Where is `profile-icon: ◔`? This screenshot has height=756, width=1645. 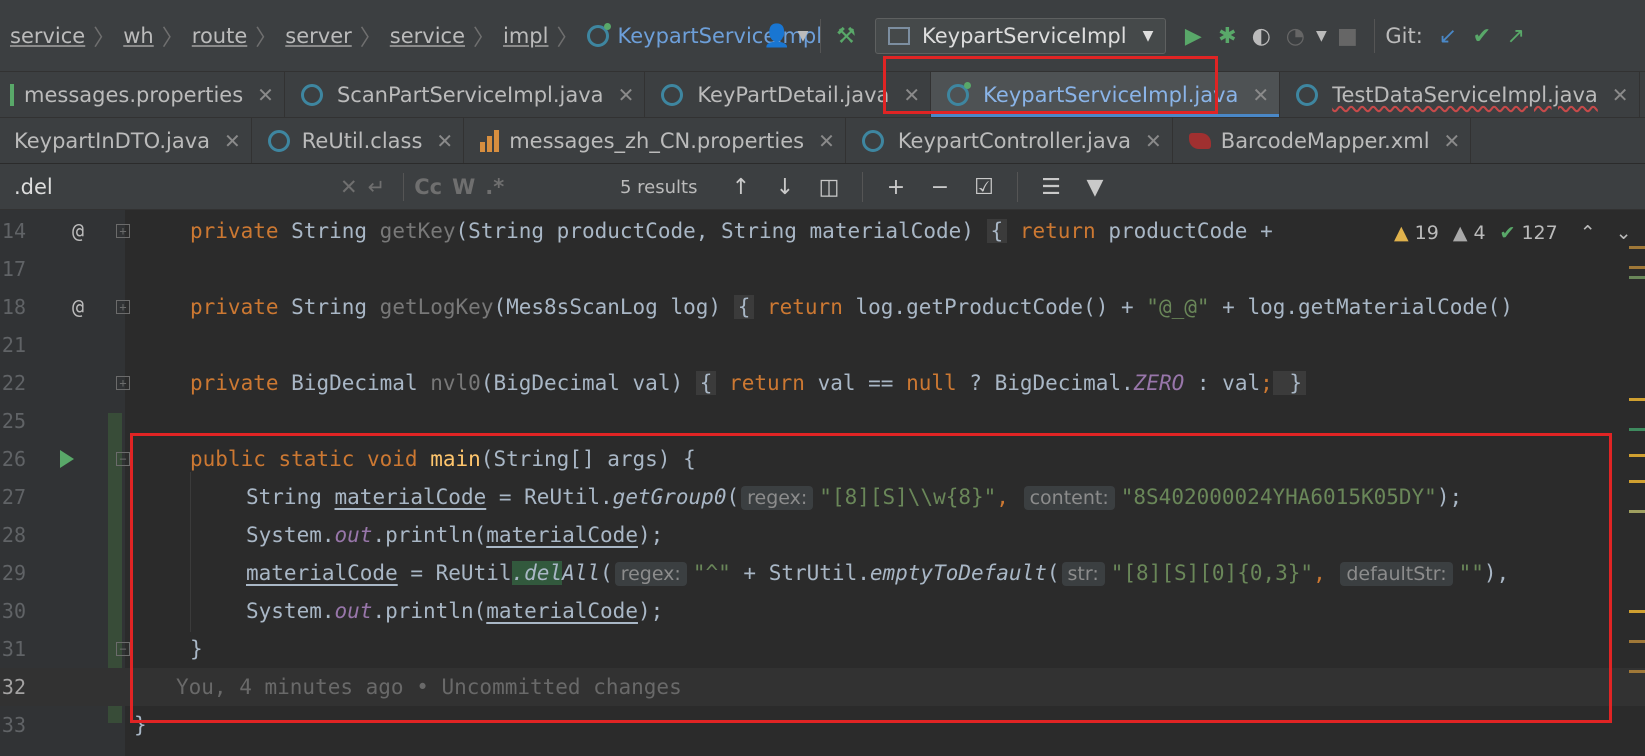 profile-icon: ◔ is located at coordinates (1295, 36).